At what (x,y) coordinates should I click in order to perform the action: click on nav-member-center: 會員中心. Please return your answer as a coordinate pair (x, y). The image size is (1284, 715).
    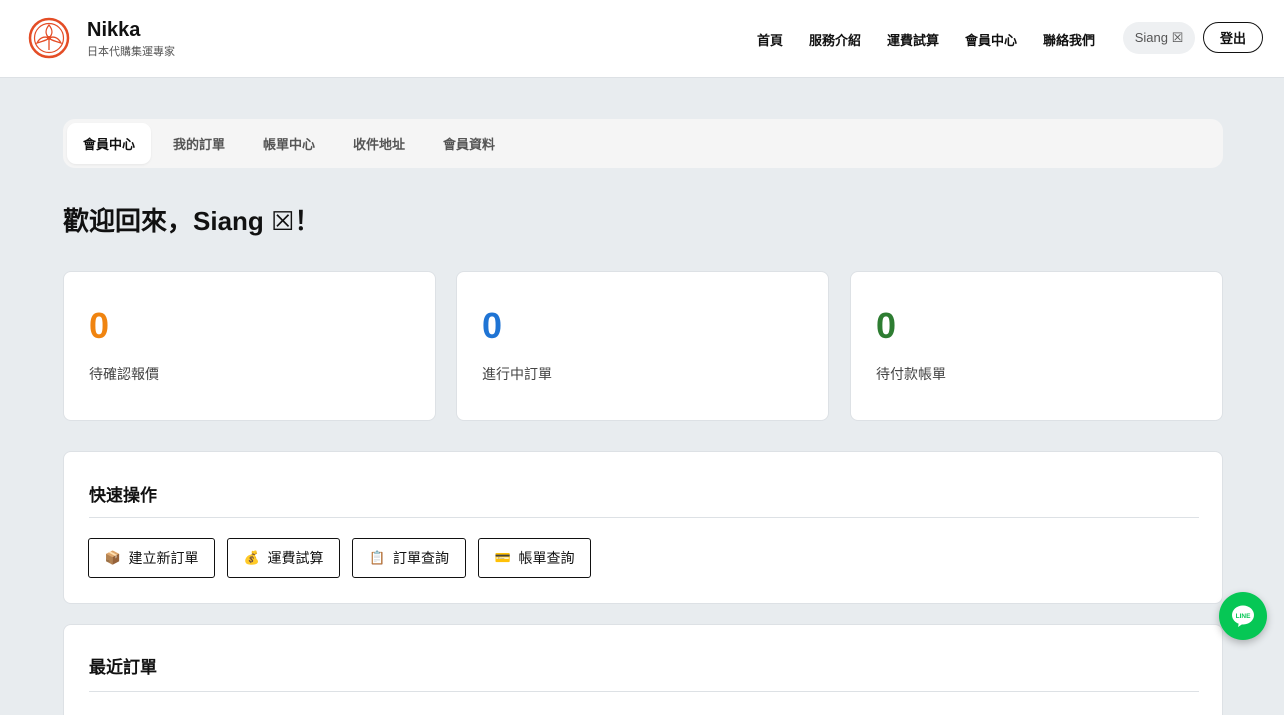
    Looking at the image, I should click on (991, 39).